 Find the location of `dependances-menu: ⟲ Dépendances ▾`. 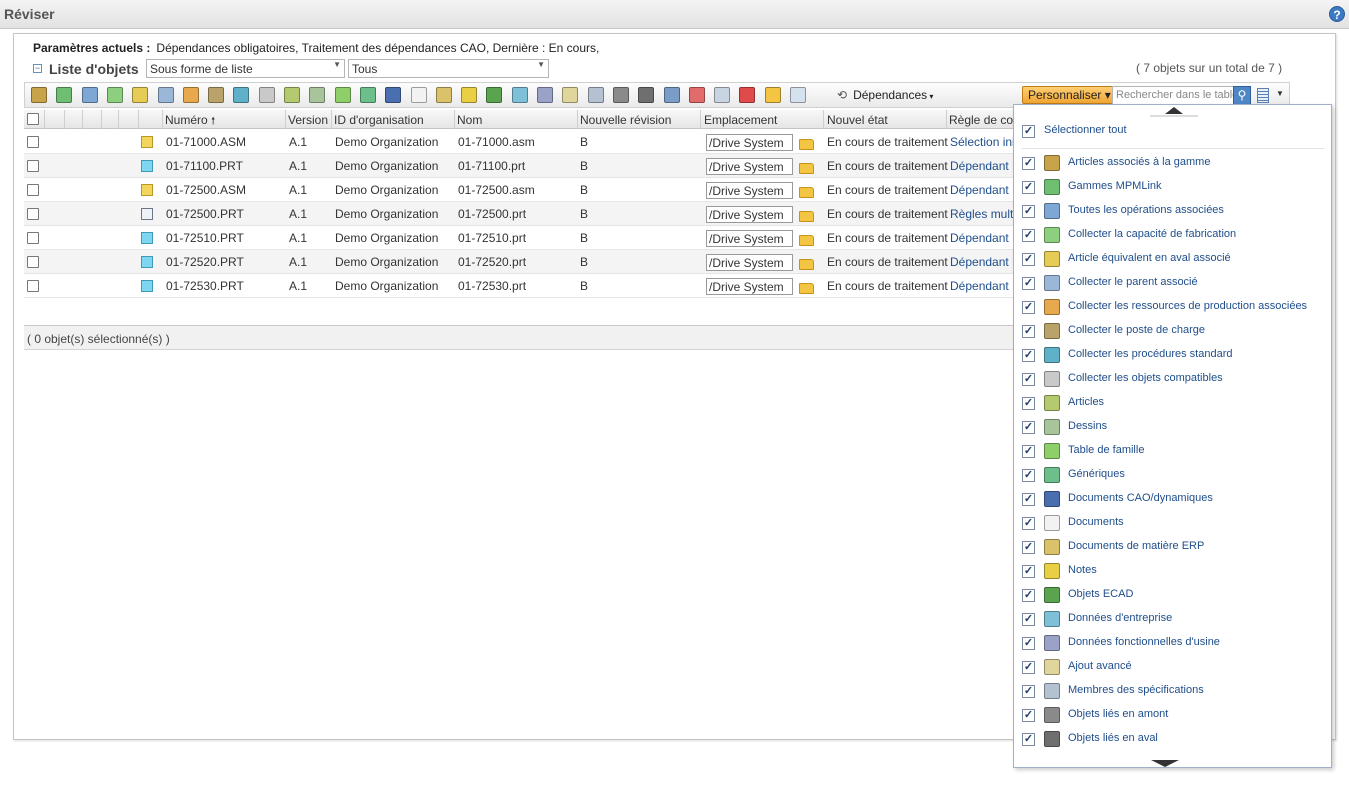

dependances-menu: ⟲ Dépendances ▾ is located at coordinates (885, 95).